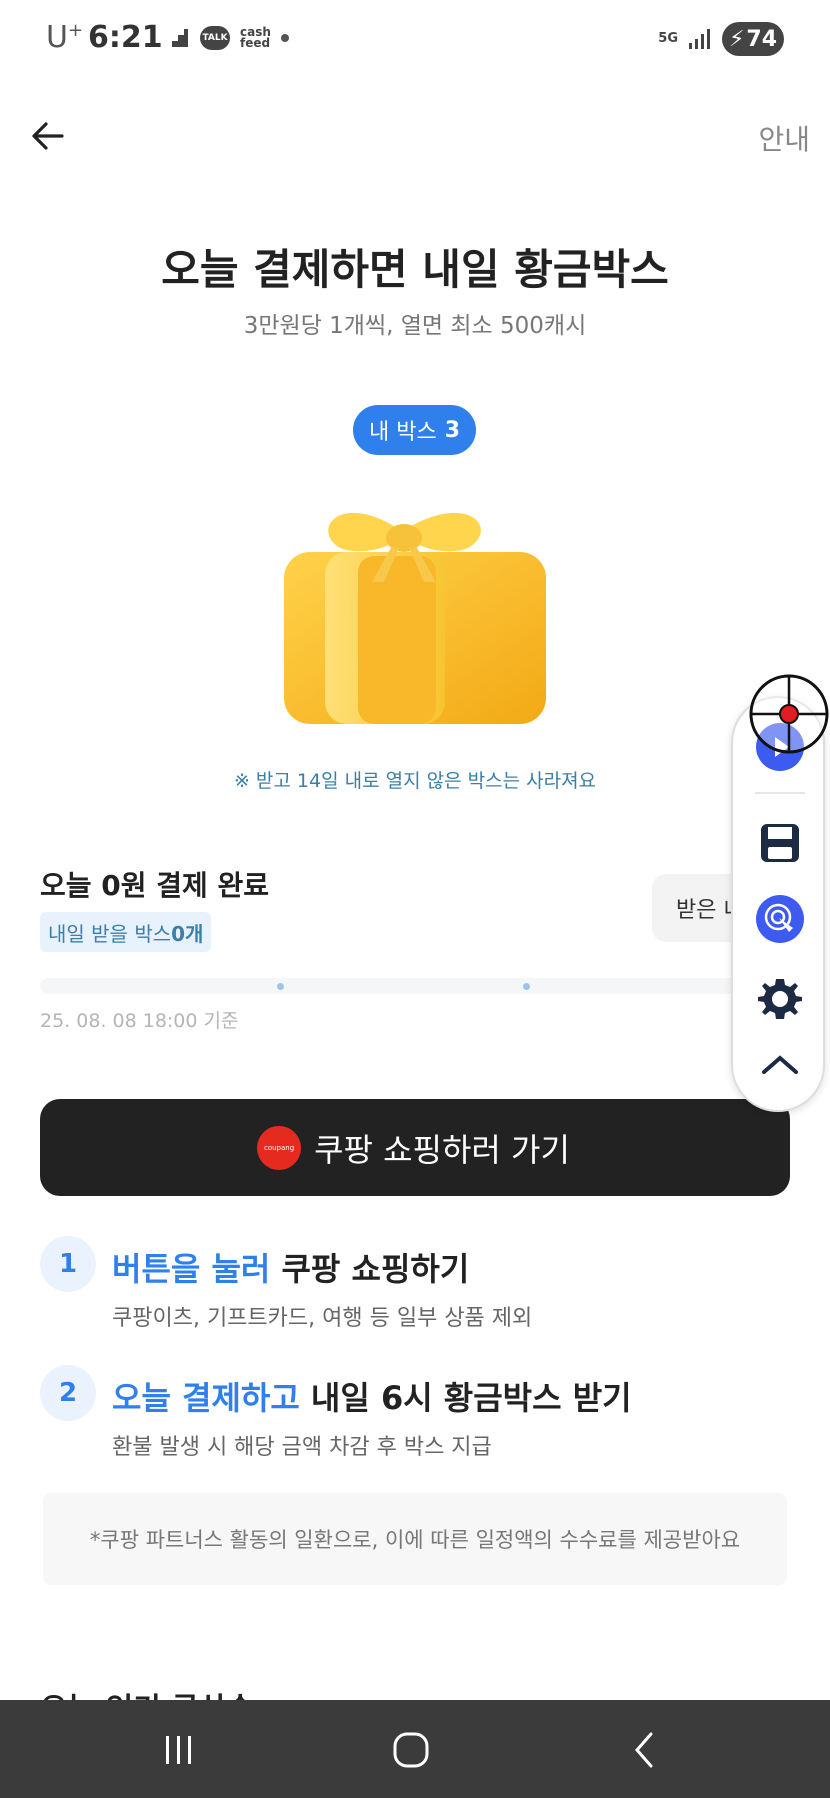  What do you see at coordinates (68, 1264) in the screenshot?
I see `step-number: 1` at bounding box center [68, 1264].